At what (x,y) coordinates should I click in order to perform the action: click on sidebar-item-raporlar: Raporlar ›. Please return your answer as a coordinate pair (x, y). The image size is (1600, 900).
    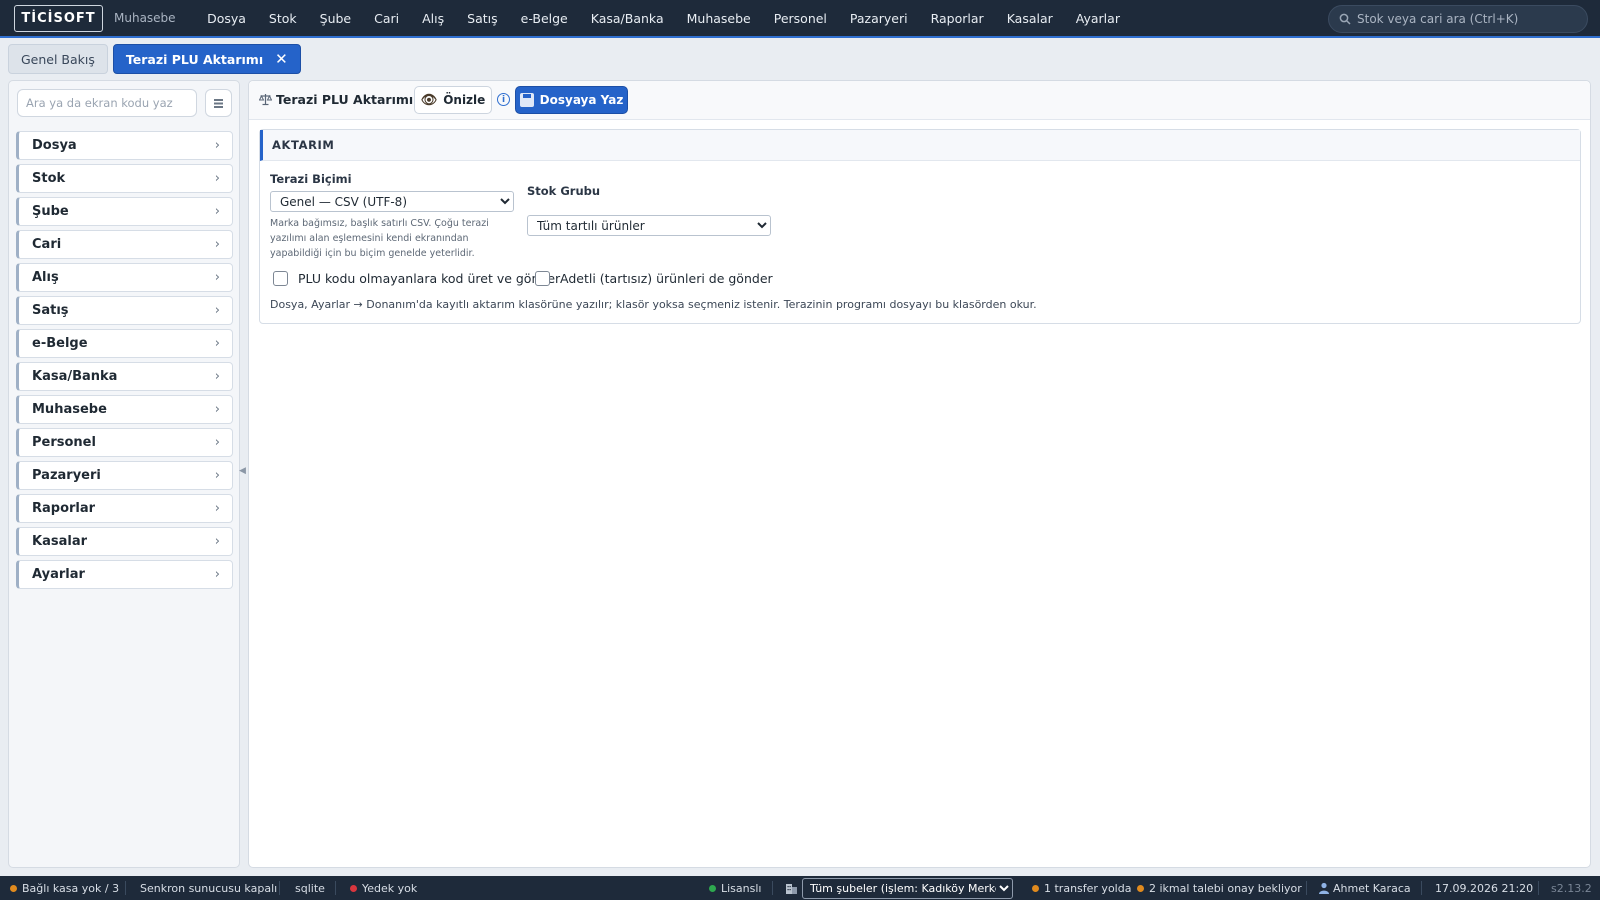
    Looking at the image, I should click on (124, 508).